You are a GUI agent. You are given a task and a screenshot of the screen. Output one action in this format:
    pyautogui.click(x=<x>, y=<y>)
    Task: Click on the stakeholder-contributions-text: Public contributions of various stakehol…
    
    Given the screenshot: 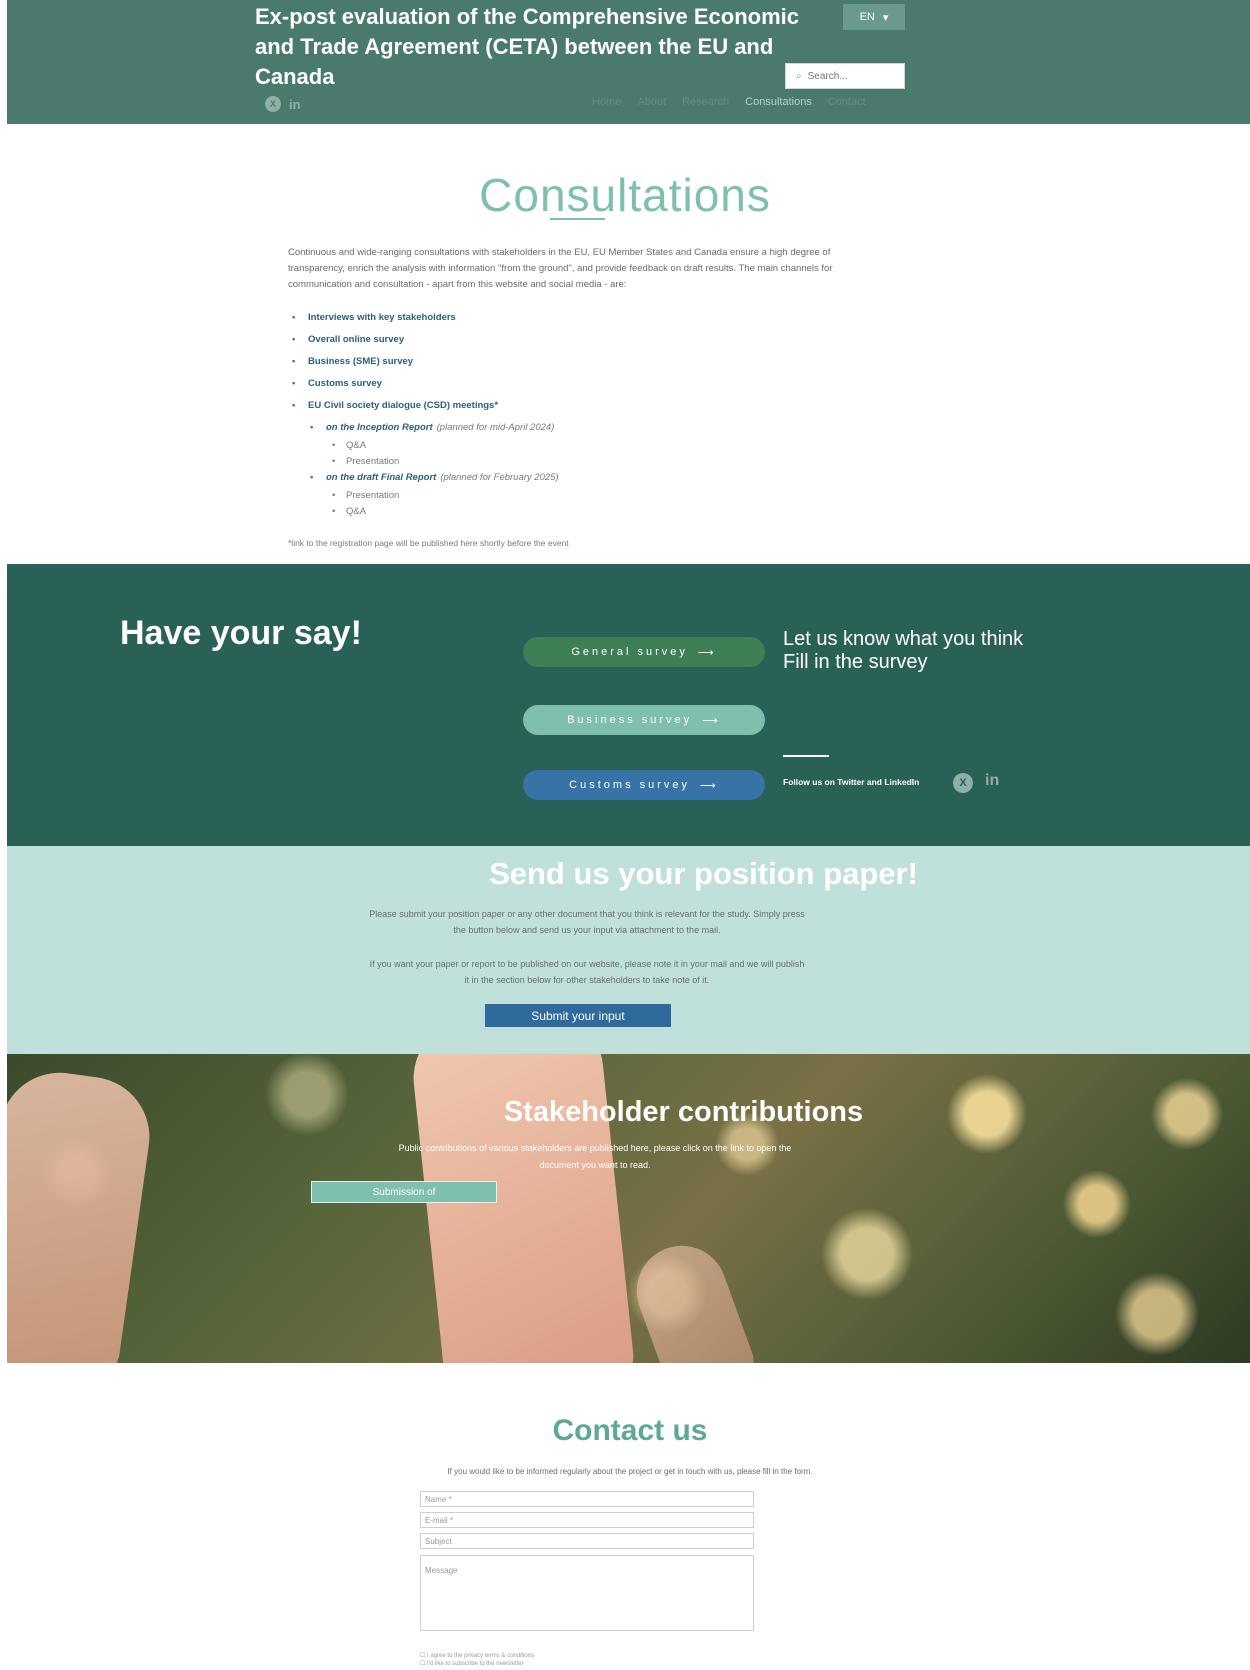 What is the action you would take?
    pyautogui.click(x=595, y=1156)
    